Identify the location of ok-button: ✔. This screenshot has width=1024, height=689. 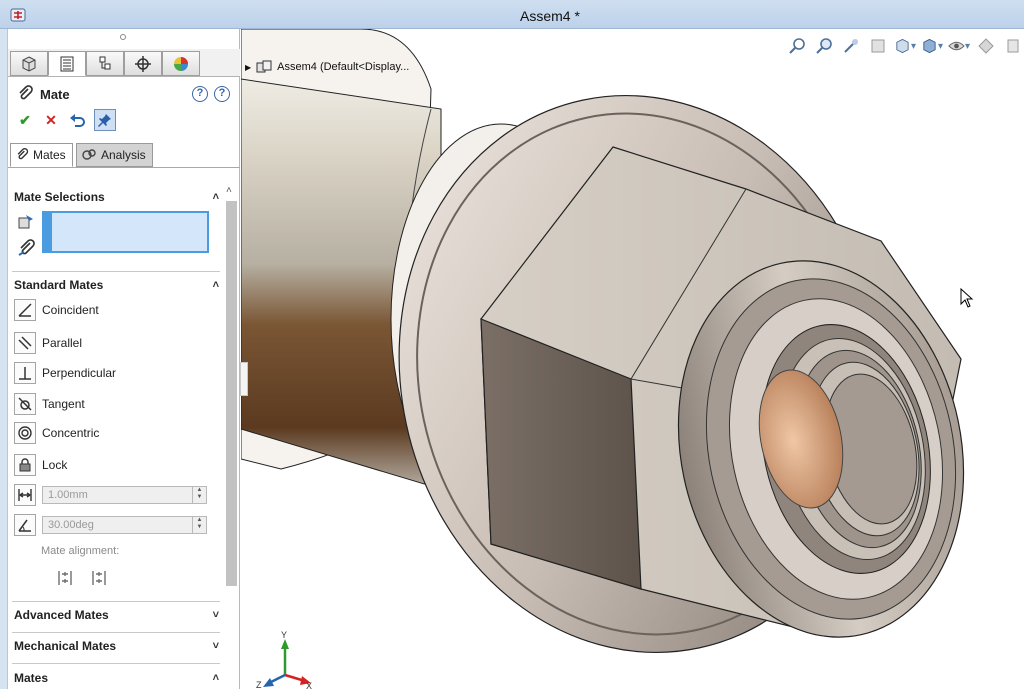
(25, 120).